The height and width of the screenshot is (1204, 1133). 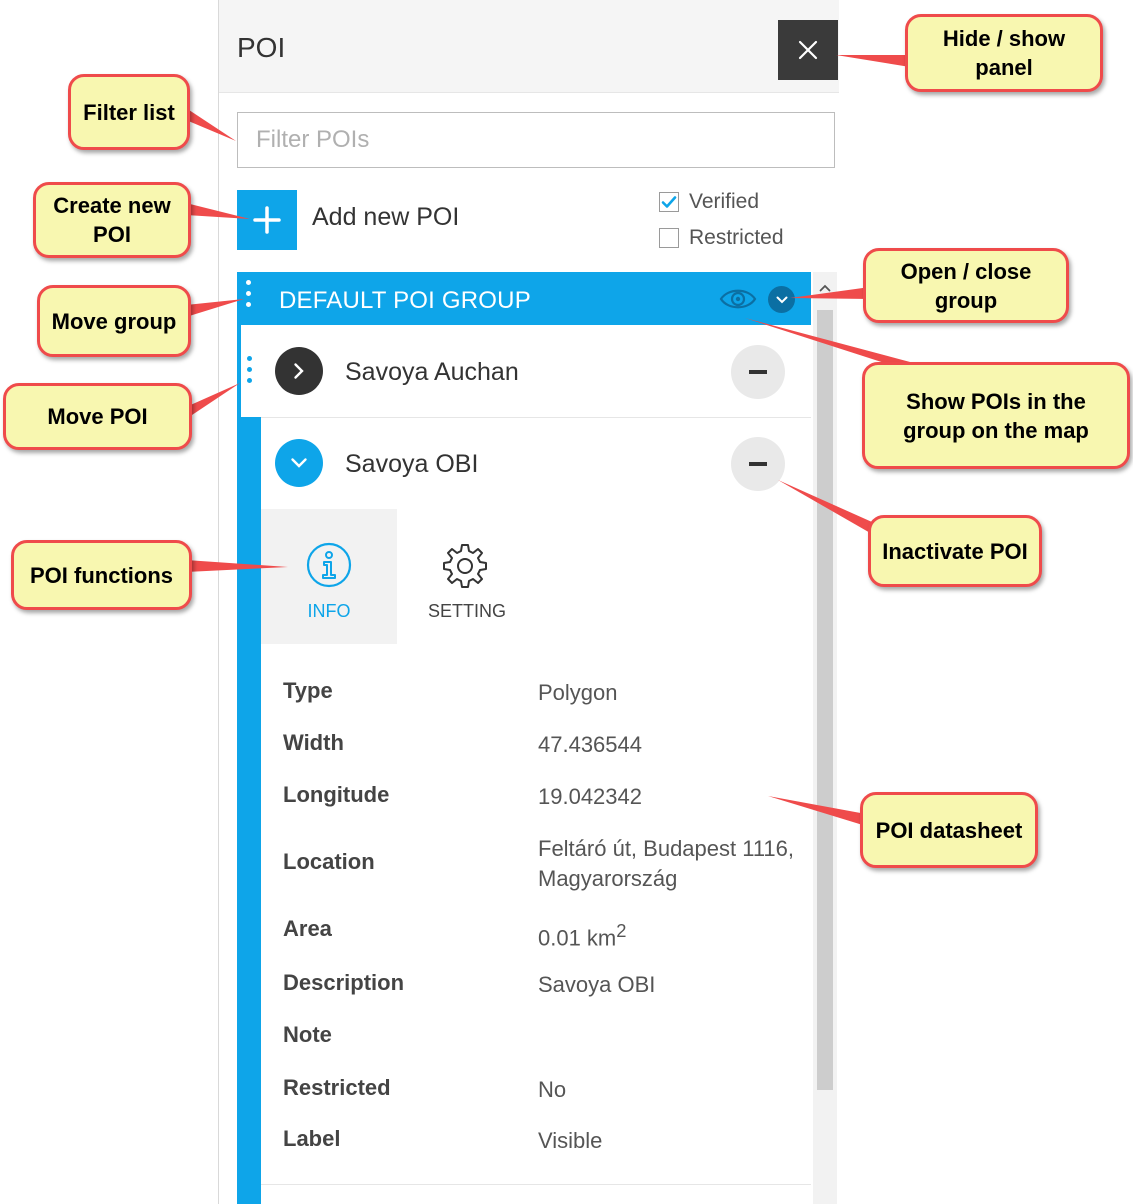 What do you see at coordinates (536, 372) in the screenshot?
I see `poi-row: Savoya Auchan` at bounding box center [536, 372].